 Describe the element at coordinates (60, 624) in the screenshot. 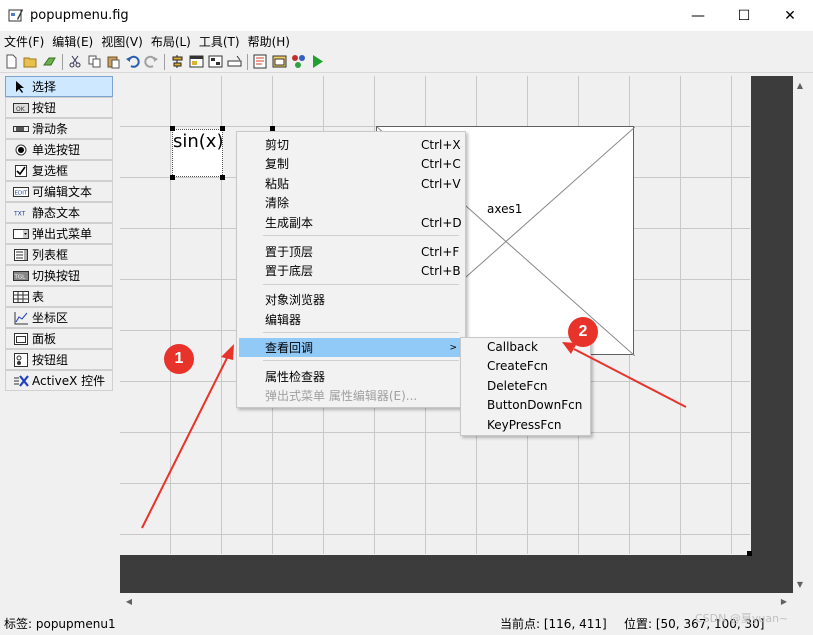

I see `status-tag: 标签: popupmenu1` at that location.